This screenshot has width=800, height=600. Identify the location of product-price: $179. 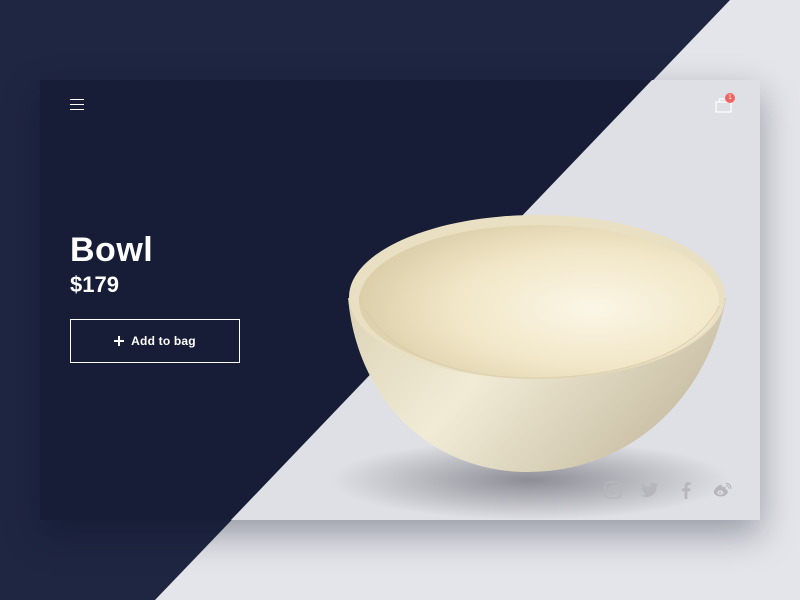
(94, 284).